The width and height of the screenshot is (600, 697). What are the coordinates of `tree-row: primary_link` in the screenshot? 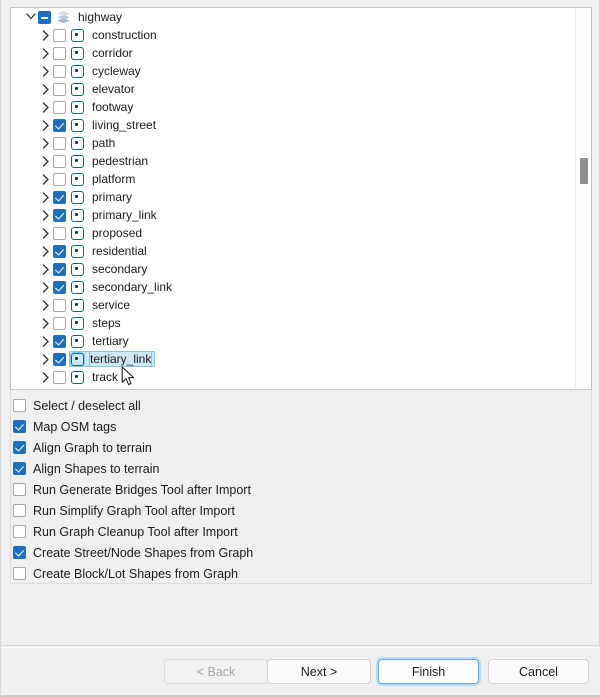 It's located at (293, 215).